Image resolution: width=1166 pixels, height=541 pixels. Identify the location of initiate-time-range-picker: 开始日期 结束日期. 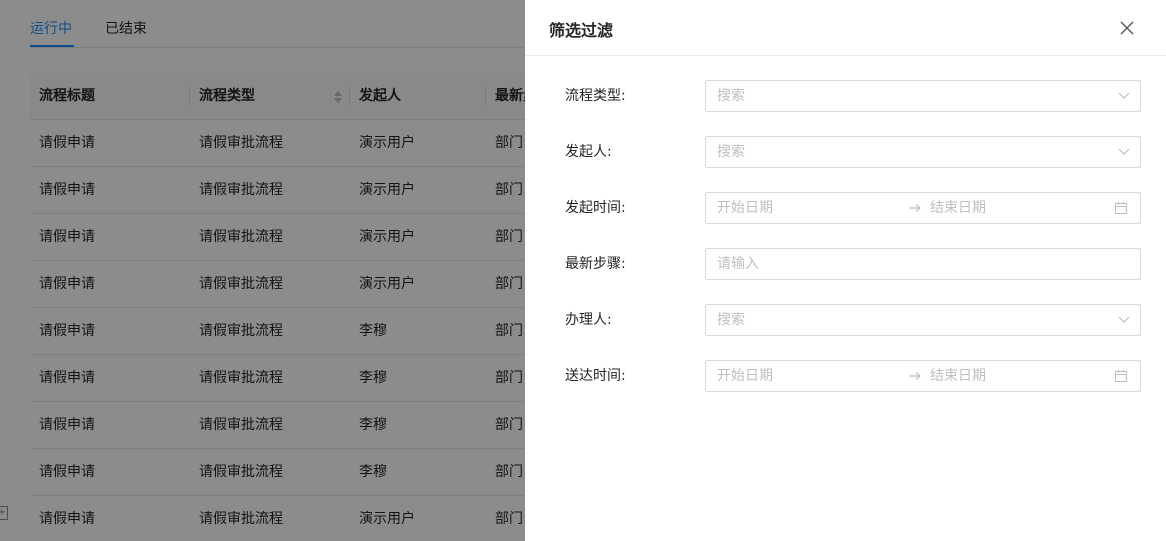
(923, 208).